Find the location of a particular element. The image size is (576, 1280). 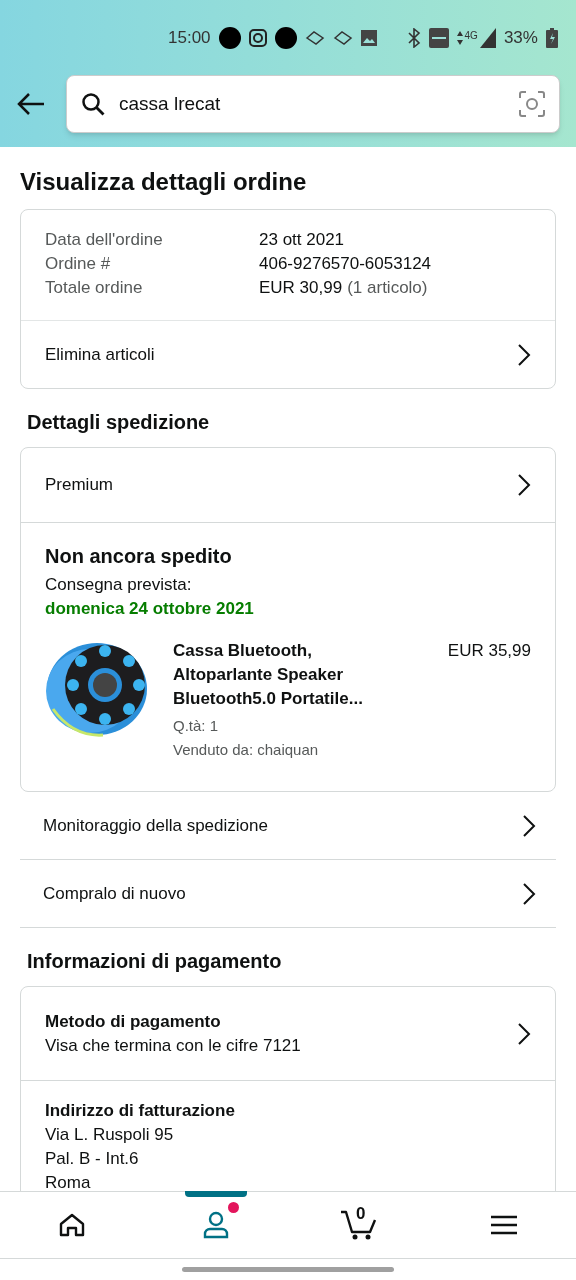

page-title: Visualizza dettagli ordine is located at coordinates (164, 182).